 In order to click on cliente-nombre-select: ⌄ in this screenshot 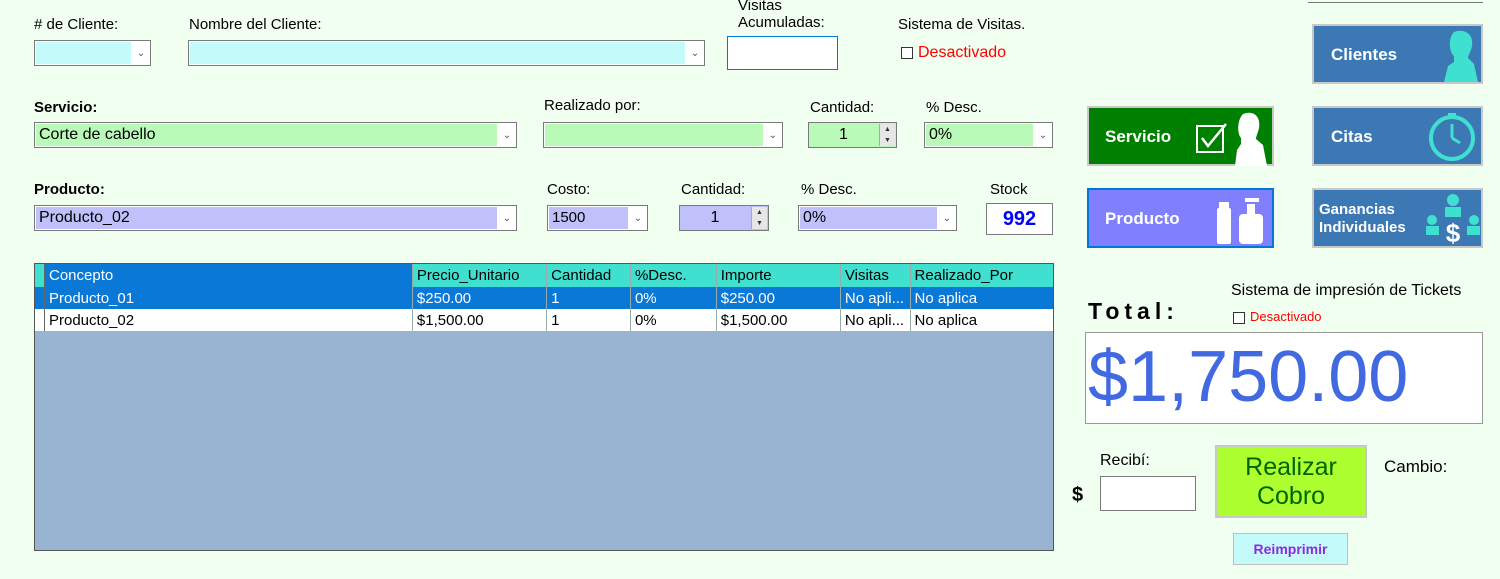, I will do `click(446, 53)`.